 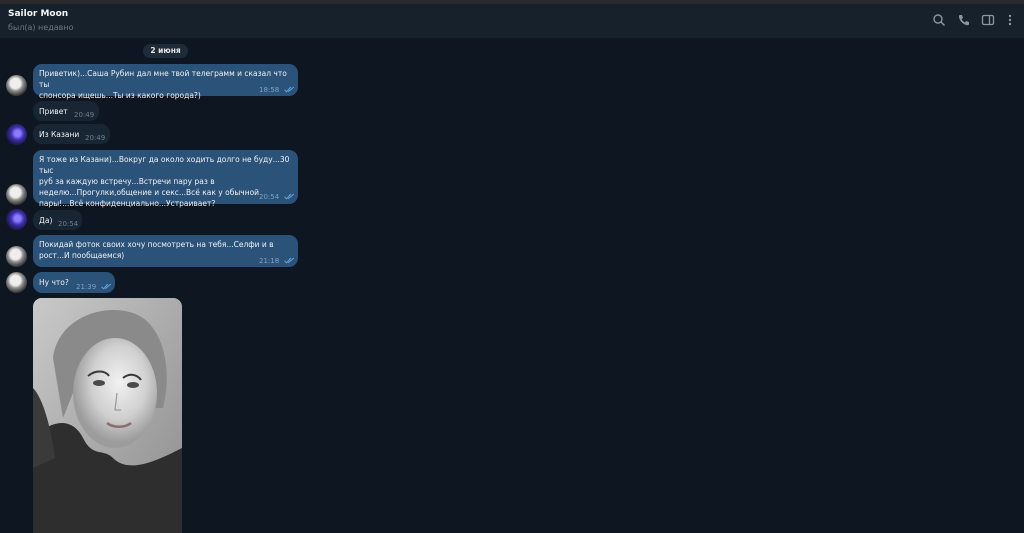 I want to click on chat-status: был(а) недавно, so click(x=41, y=27).